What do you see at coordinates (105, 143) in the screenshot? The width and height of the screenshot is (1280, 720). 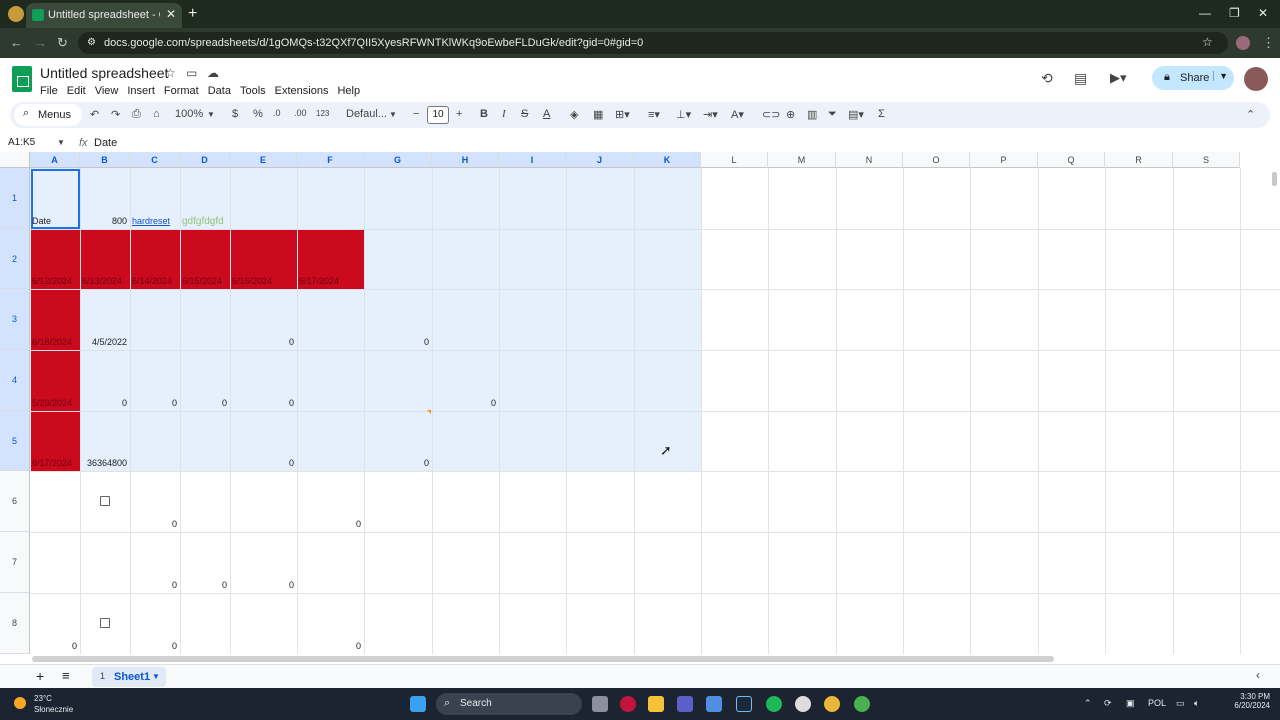 I see `formula-input: Date` at bounding box center [105, 143].